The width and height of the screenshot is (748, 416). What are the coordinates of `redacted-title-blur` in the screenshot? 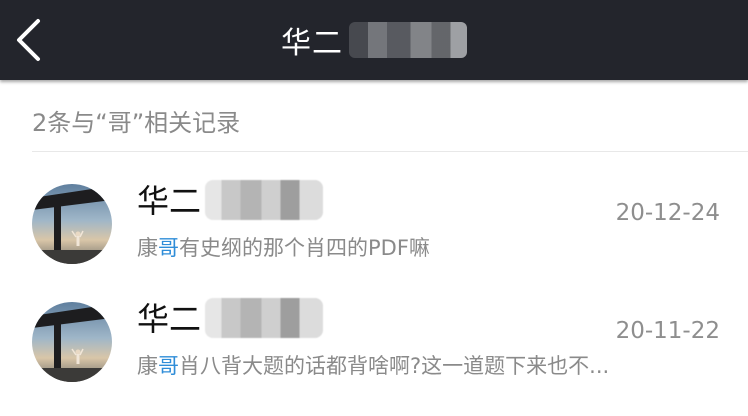 It's located at (408, 40).